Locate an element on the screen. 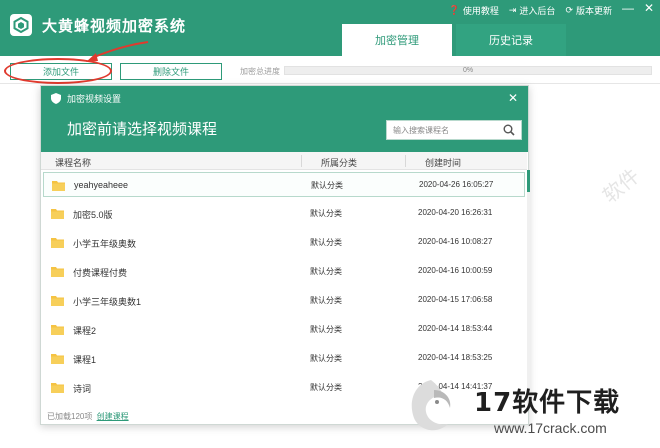 The image size is (660, 448). tab-encryption-manage: 加密管理 is located at coordinates (397, 40).